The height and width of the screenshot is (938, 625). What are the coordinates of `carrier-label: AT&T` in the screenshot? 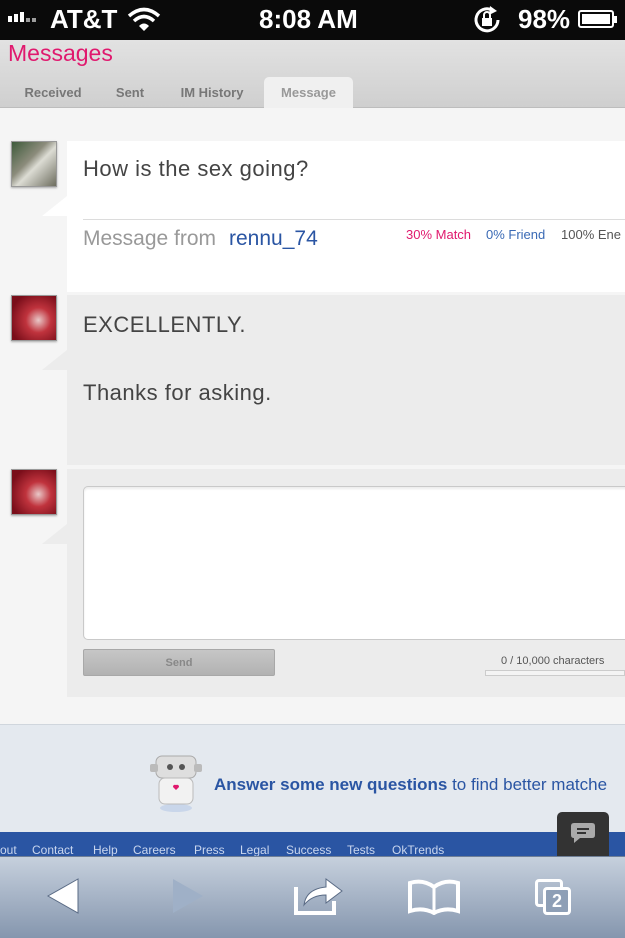 It's located at (84, 19).